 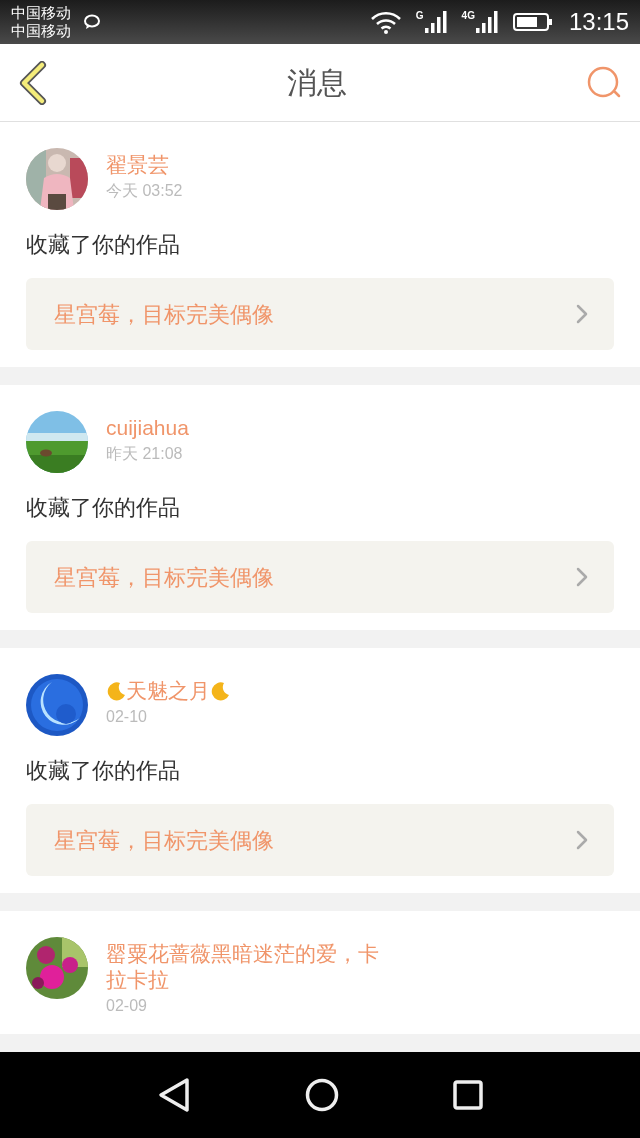 What do you see at coordinates (168, 691) in the screenshot?
I see `user-name: 天魅之月` at bounding box center [168, 691].